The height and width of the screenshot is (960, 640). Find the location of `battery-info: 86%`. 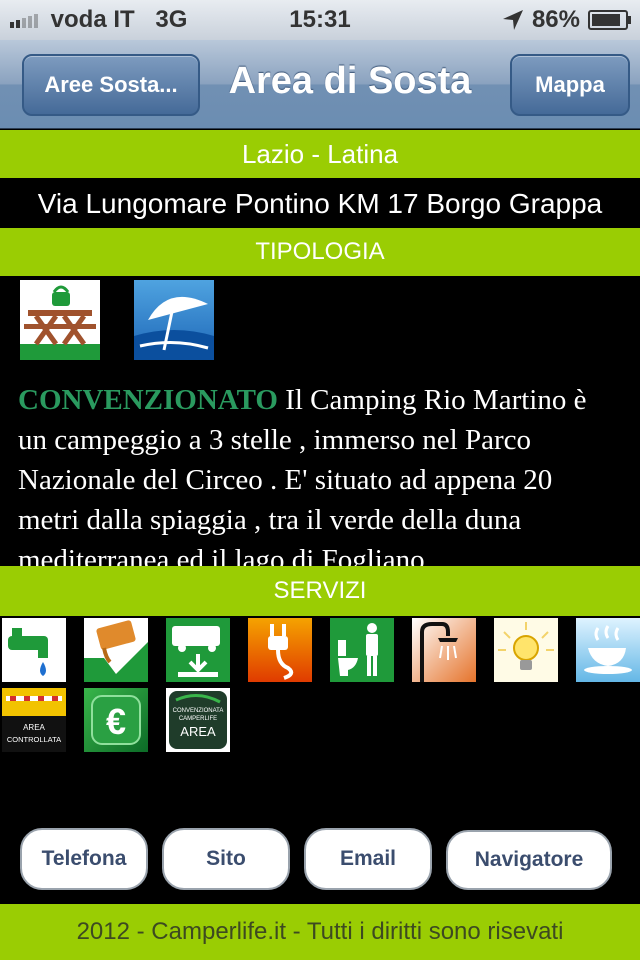

battery-info: 86% is located at coordinates (566, 20).